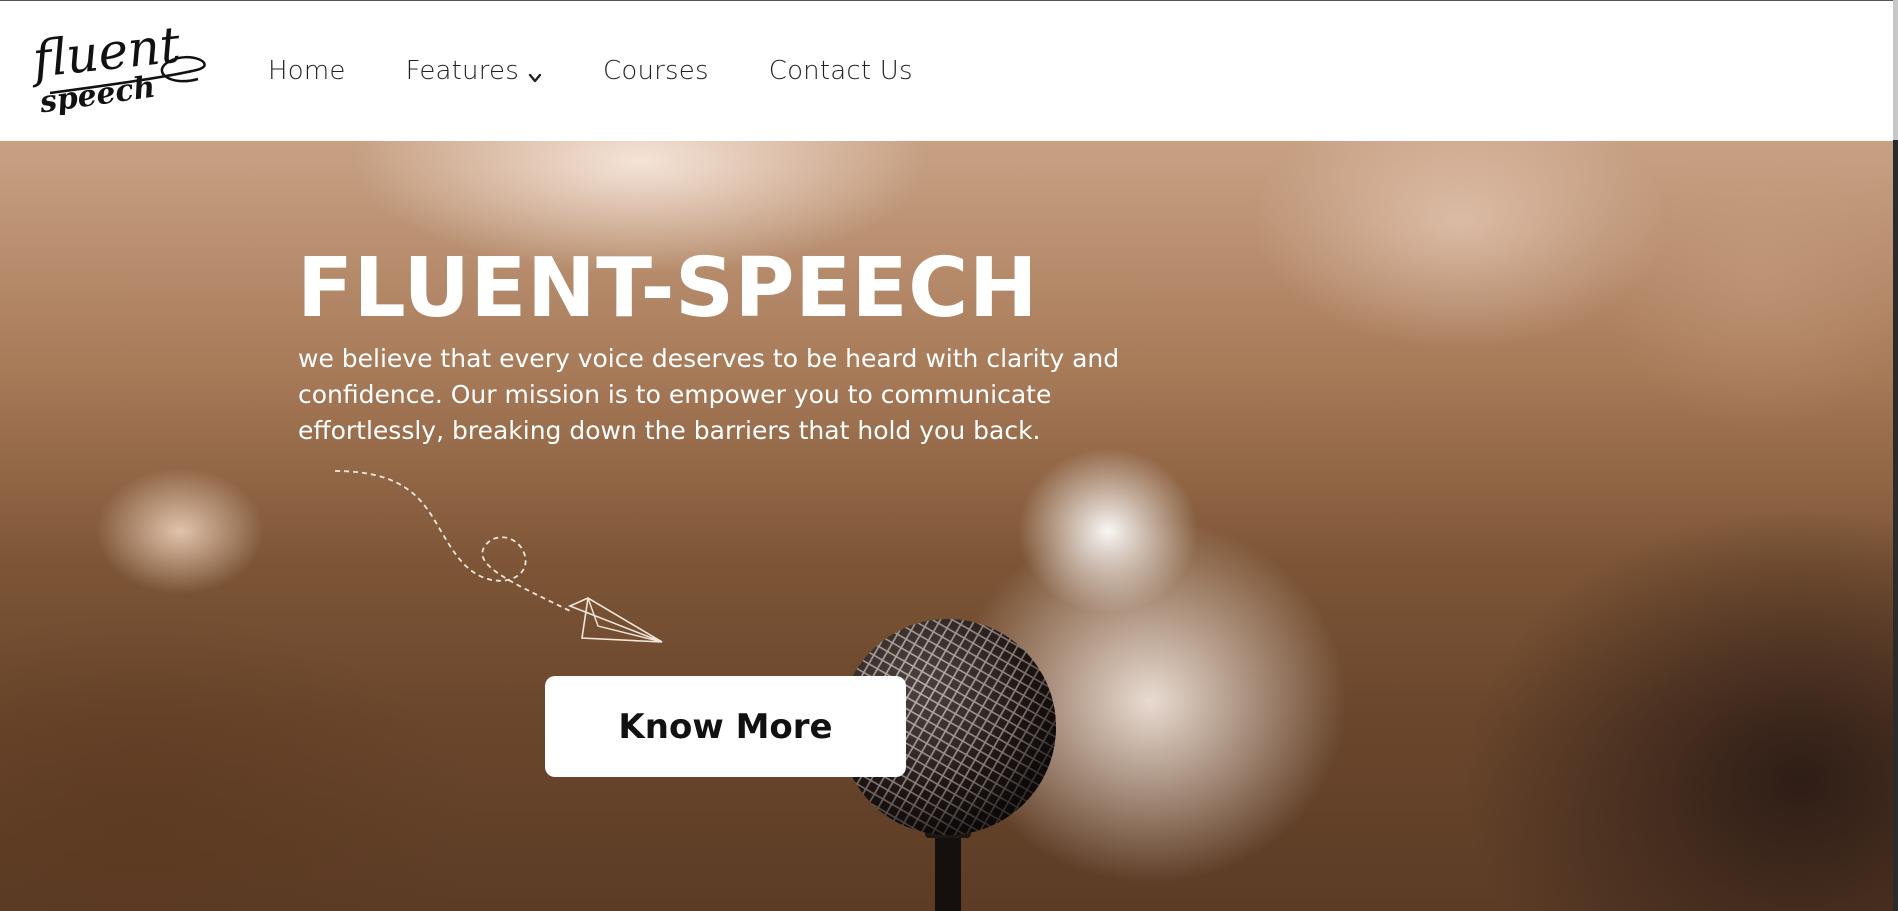  I want to click on nav-home: Home, so click(307, 71).